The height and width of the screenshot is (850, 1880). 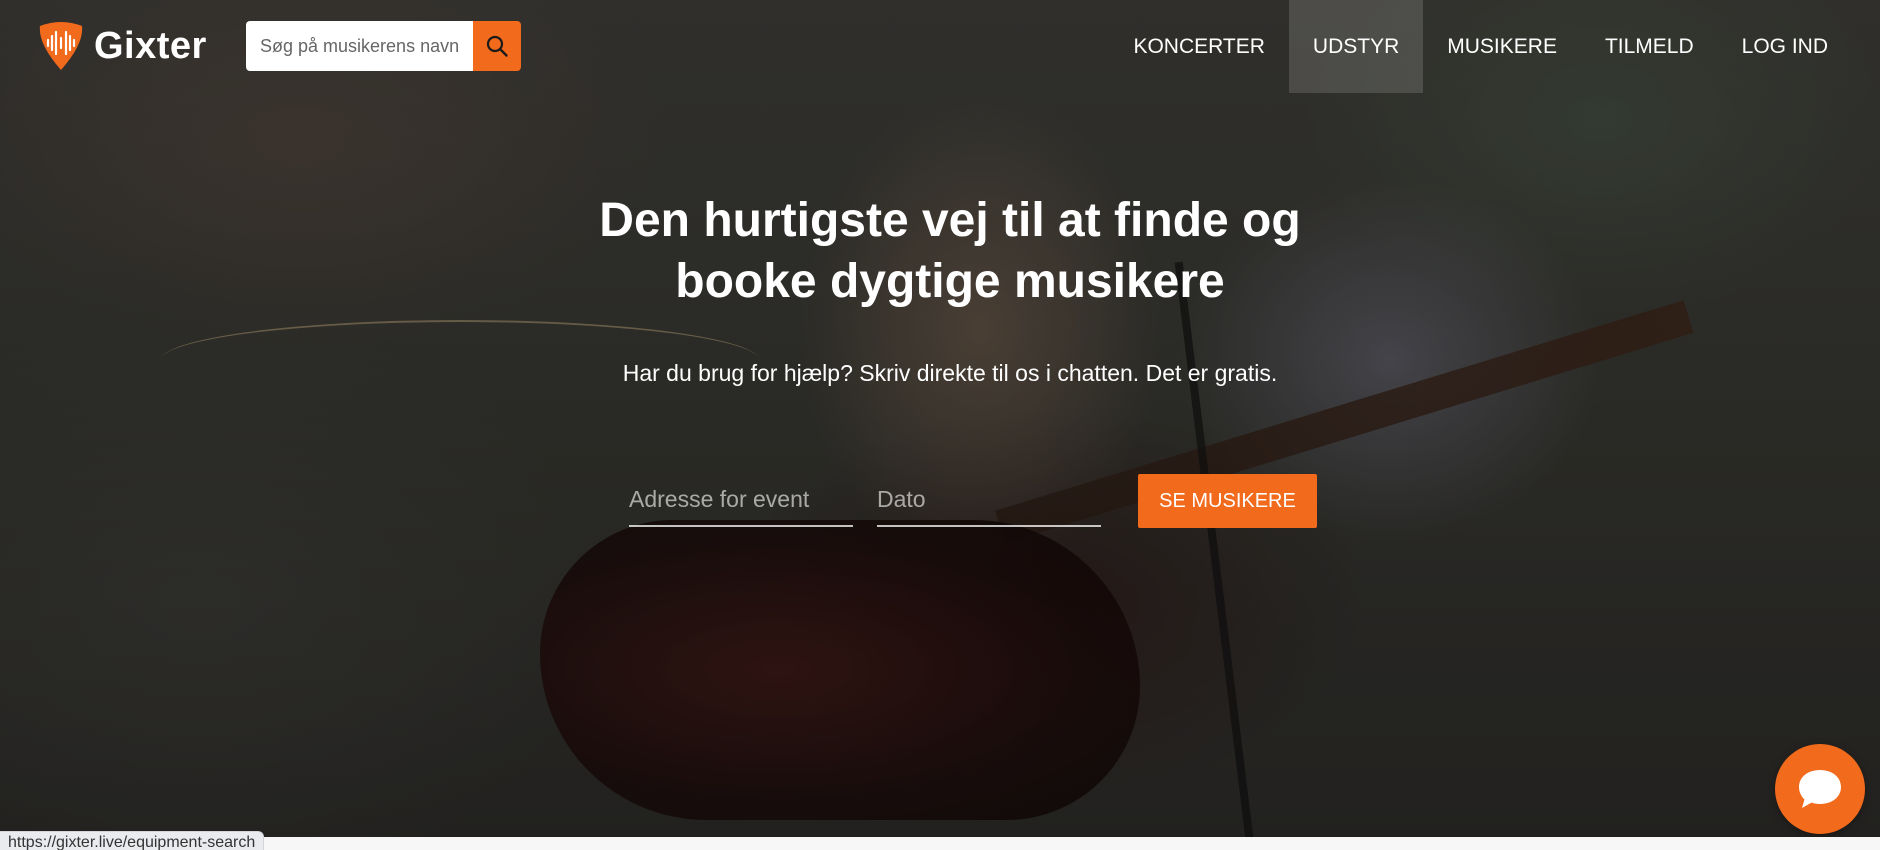 What do you see at coordinates (150, 45) in the screenshot?
I see `brand-name: Gixter` at bounding box center [150, 45].